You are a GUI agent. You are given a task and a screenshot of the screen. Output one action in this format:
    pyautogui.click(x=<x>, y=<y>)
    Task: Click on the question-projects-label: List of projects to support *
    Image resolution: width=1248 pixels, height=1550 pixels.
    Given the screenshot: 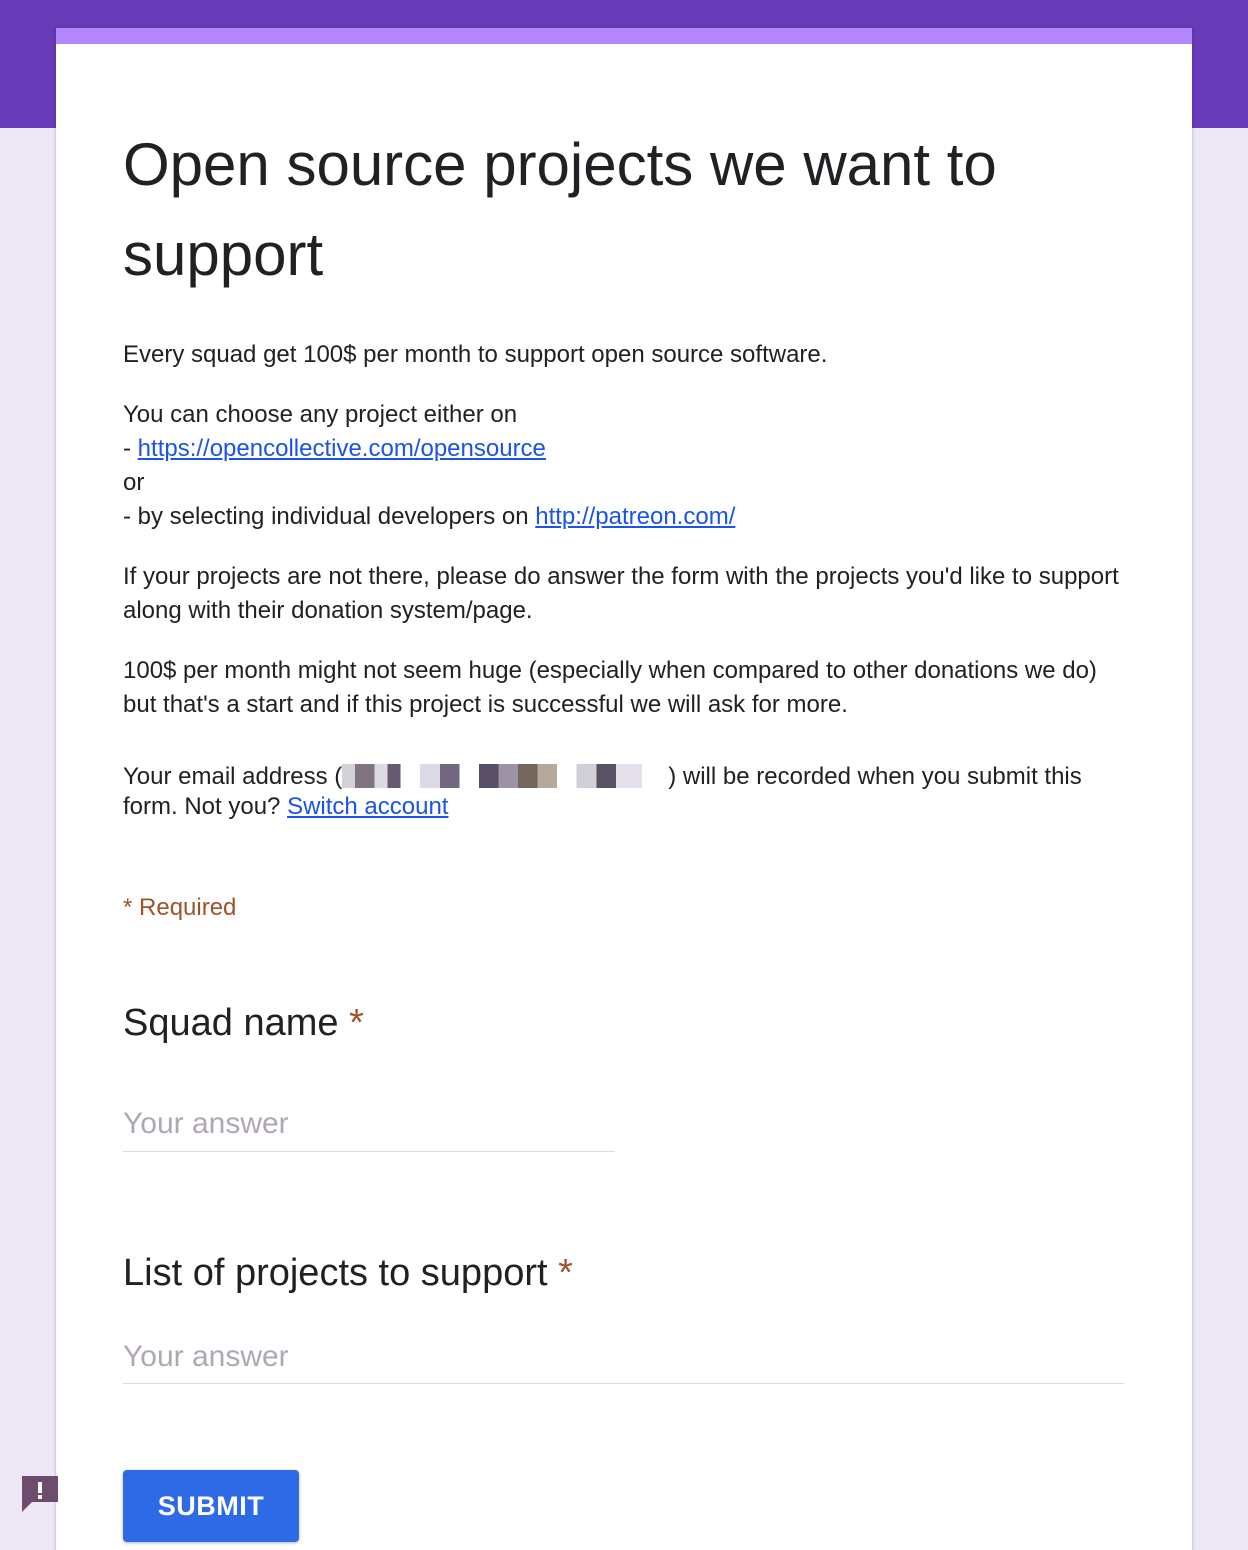 What is the action you would take?
    pyautogui.click(x=348, y=1273)
    